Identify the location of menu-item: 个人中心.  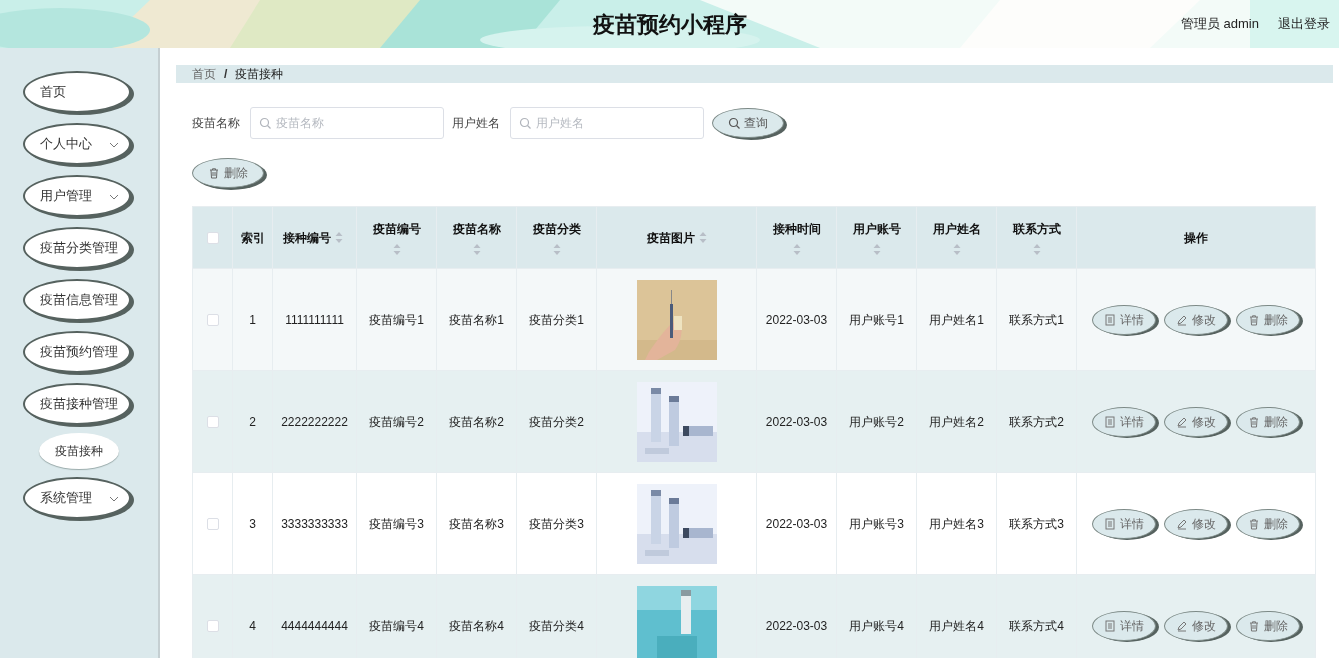
(77, 144).